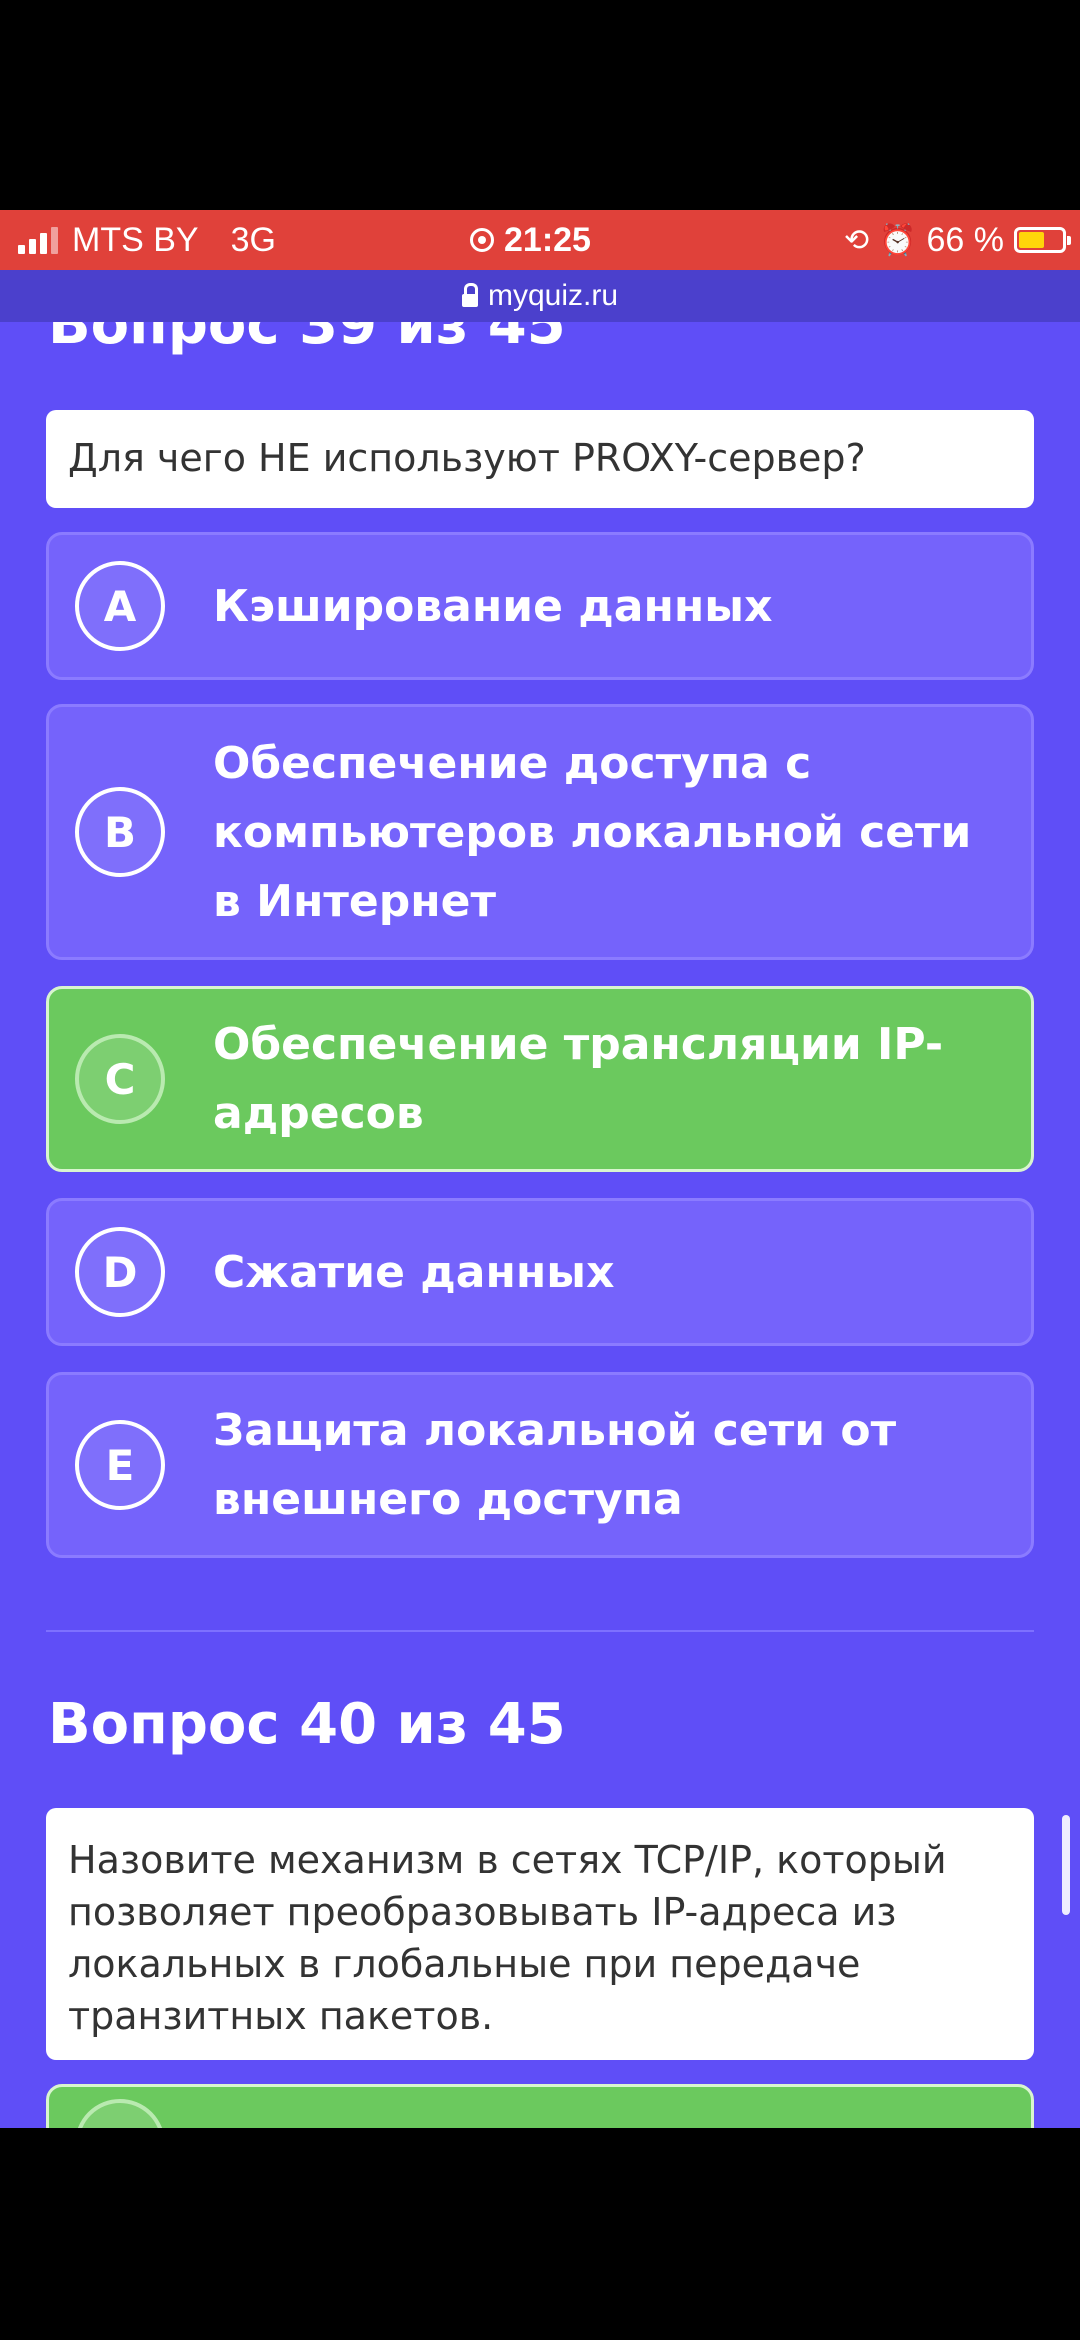 This screenshot has width=1080, height=2340. Describe the element at coordinates (414, 1272) in the screenshot. I see `answer-text: Сжатие данных` at that location.